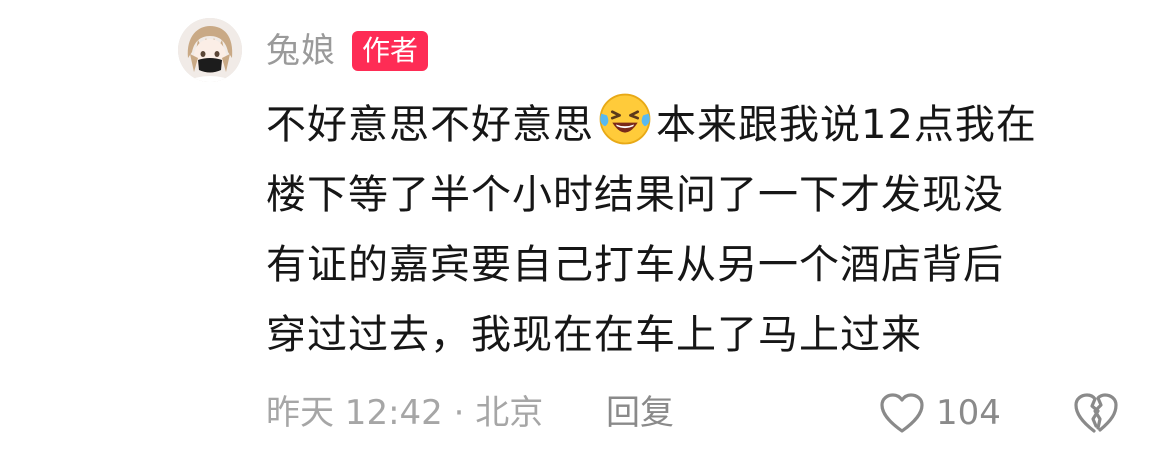 The image size is (1170, 450). Describe the element at coordinates (846, 125) in the screenshot. I see `comment-line-1-end: 本来跟我说12点我在` at that location.